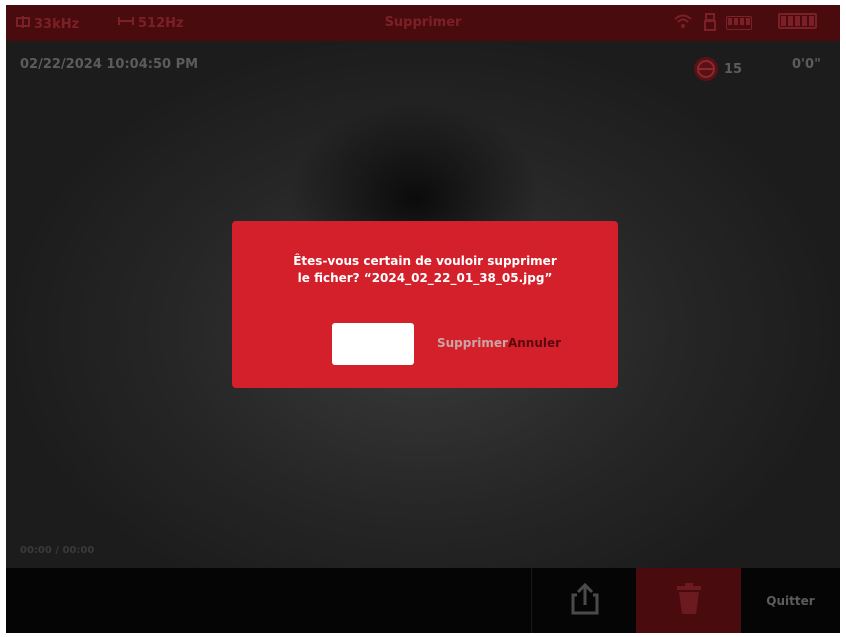  I want to click on quit-button: Quitter, so click(790, 600).